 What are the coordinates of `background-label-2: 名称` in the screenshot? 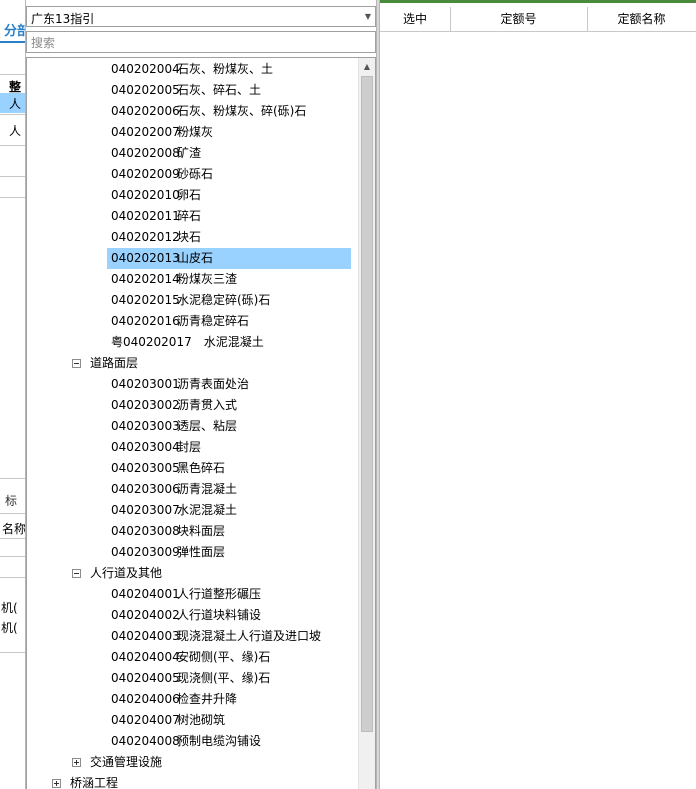 It's located at (14, 529).